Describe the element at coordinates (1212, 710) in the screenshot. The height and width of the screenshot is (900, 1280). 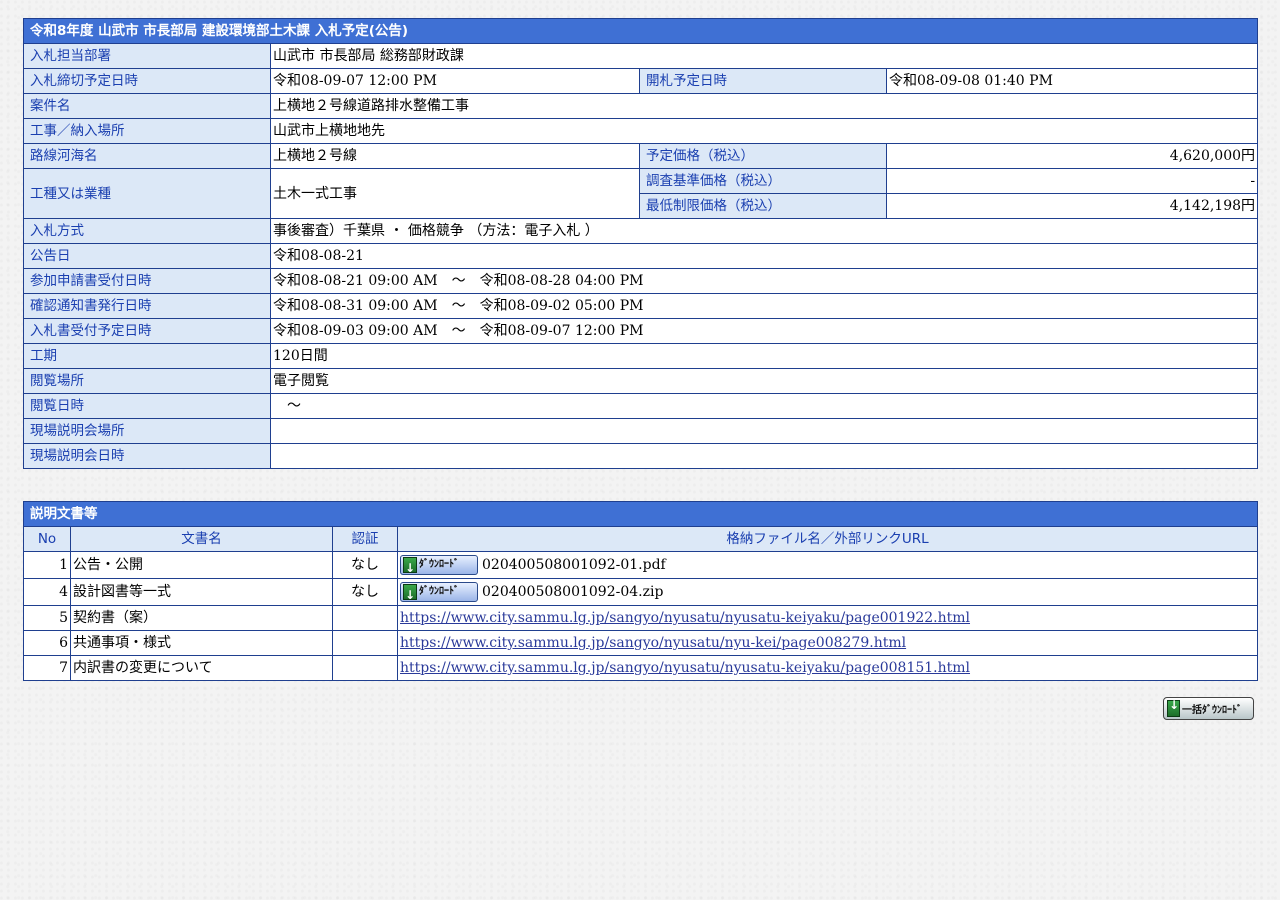
I see `bulk-download-label: 一括ﾀﾞｳﾝﾛｰﾄﾞ` at that location.